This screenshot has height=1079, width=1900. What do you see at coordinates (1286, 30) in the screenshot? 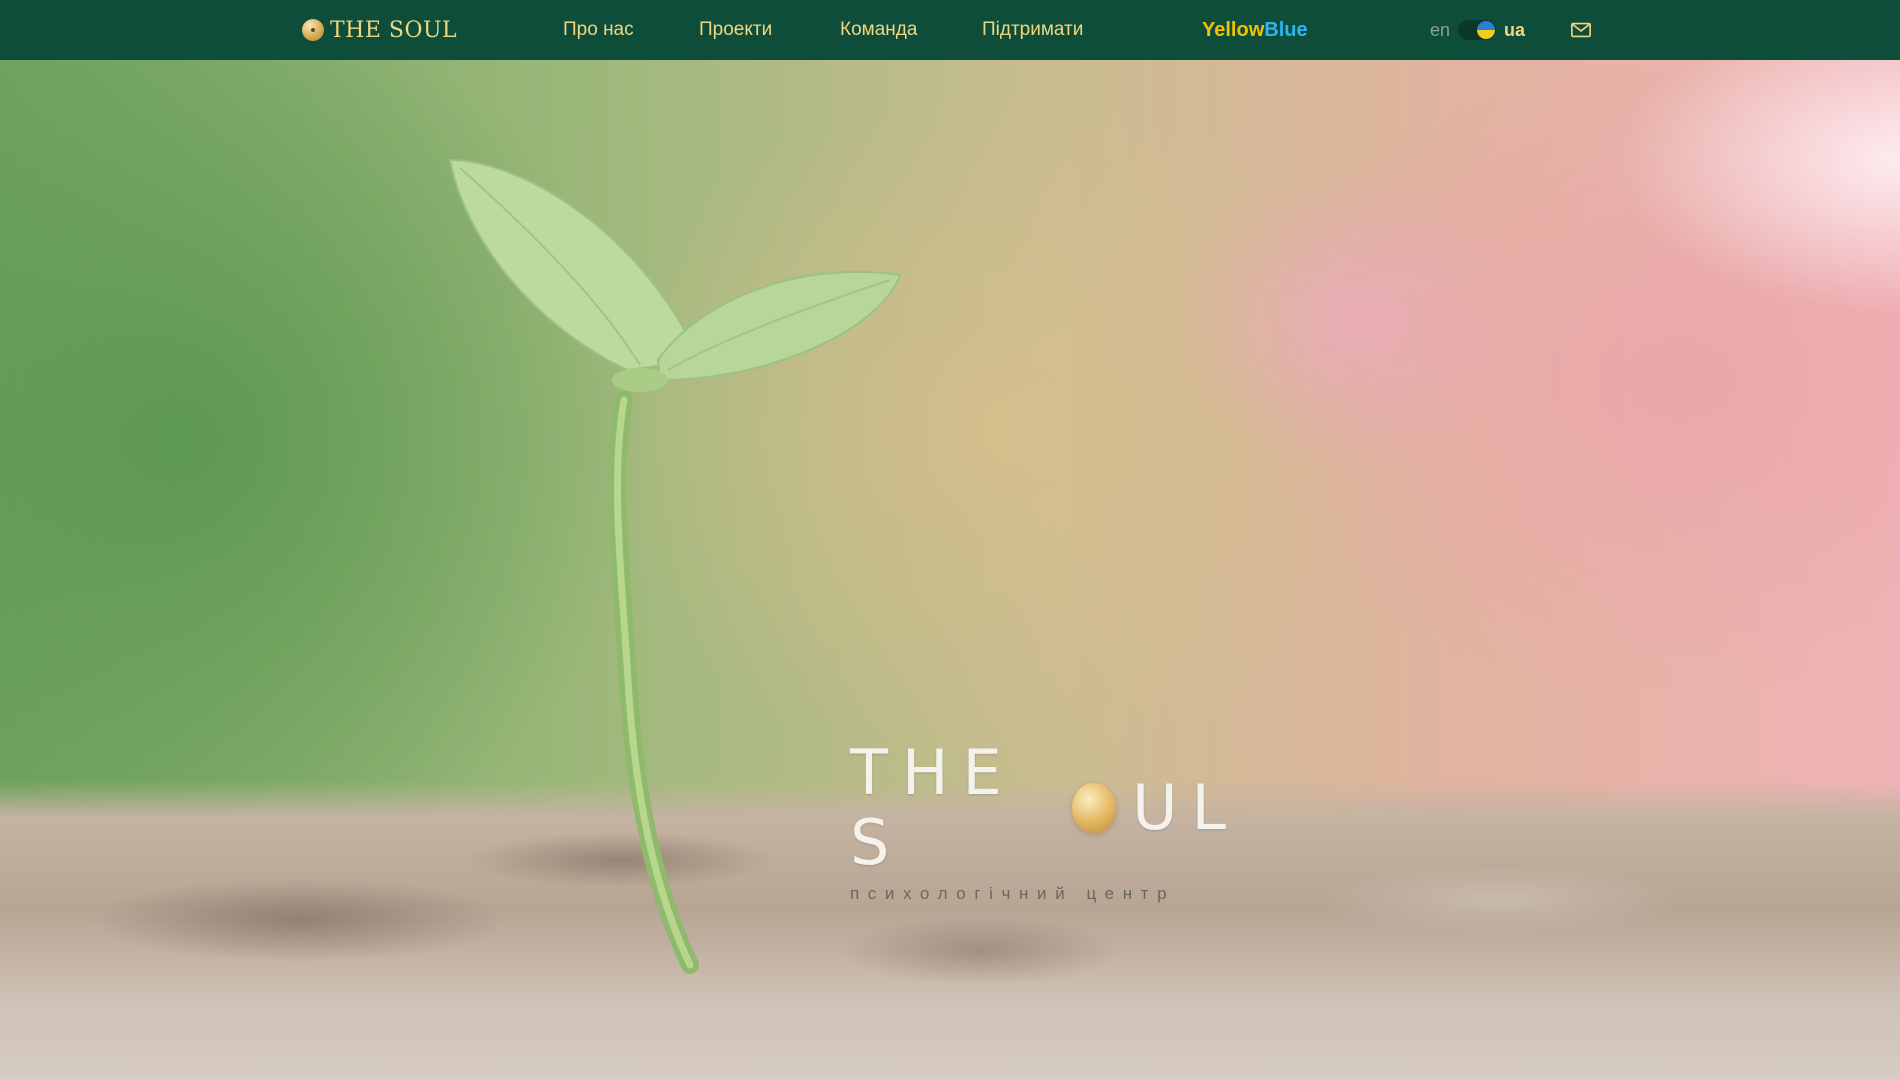
I see `yellowblue-blue-text: Blue` at bounding box center [1286, 30].